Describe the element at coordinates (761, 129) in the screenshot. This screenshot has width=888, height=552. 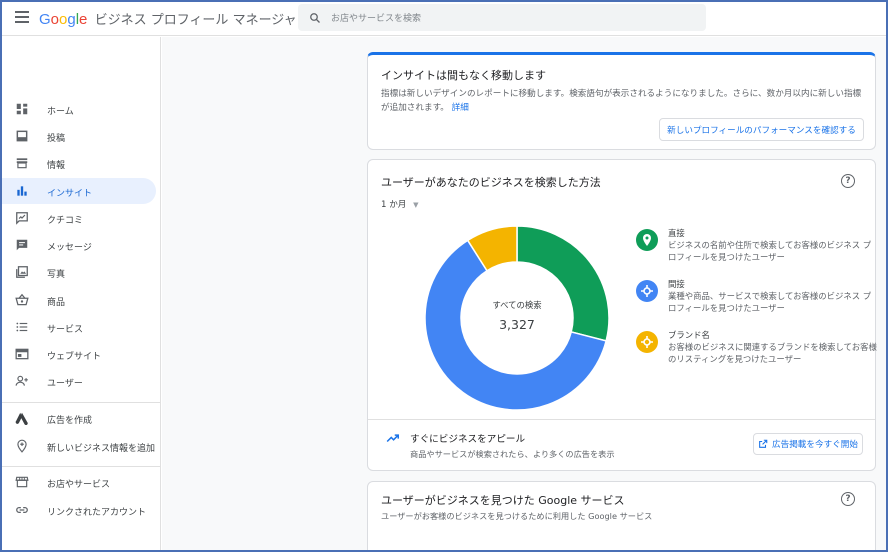
I see `check-performance-button: 新しいプロフィールのパフォーマンスを確認する` at that location.